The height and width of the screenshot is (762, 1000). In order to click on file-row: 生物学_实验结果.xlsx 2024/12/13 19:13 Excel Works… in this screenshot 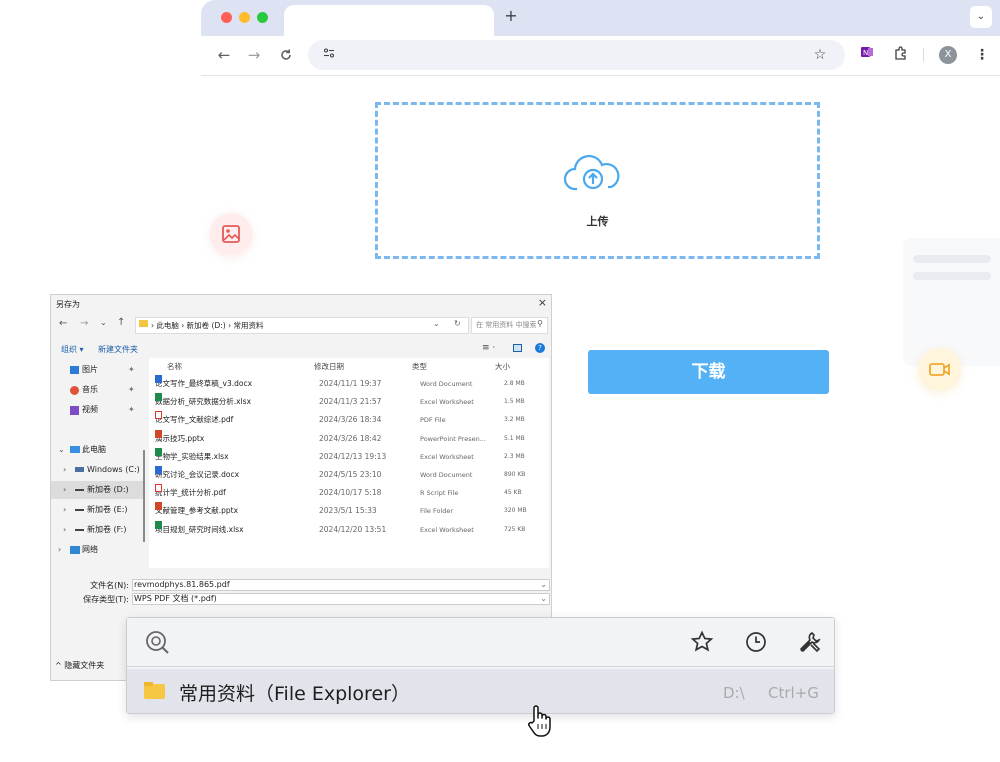, I will do `click(349, 456)`.